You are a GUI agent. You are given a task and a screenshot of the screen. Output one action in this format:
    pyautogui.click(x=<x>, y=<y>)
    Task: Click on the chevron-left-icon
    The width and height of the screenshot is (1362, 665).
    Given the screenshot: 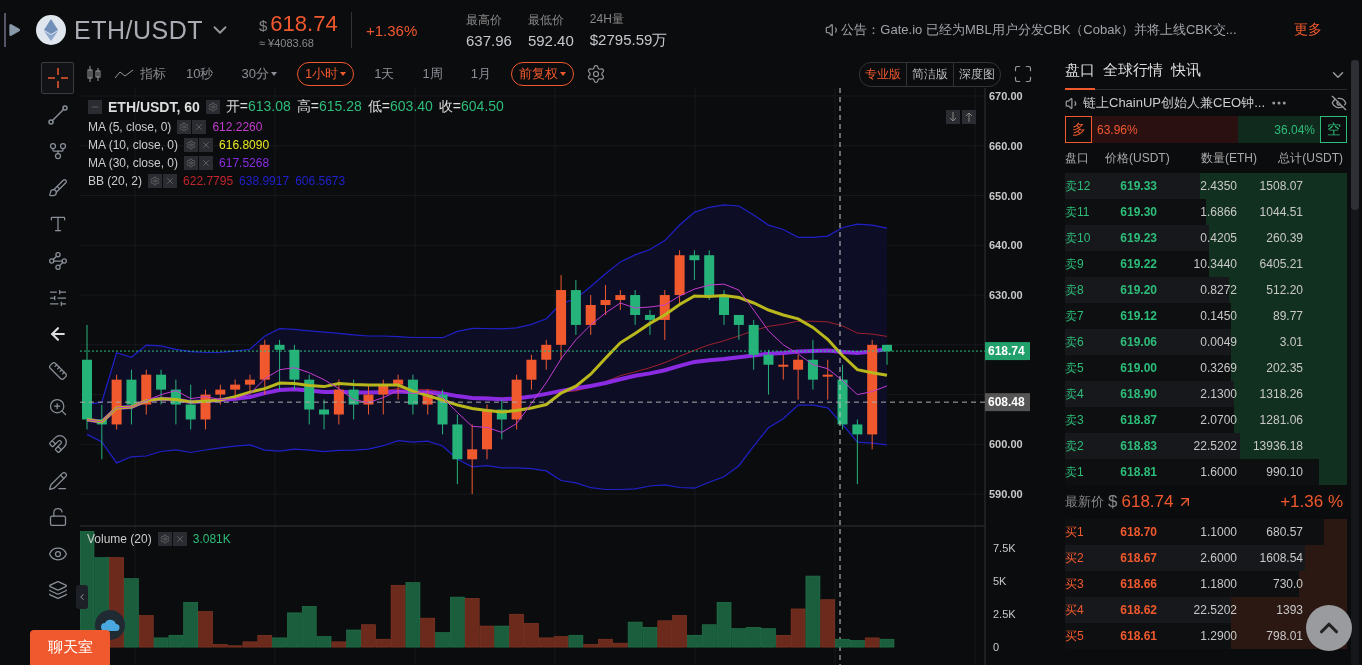 What is the action you would take?
    pyautogui.click(x=82, y=597)
    